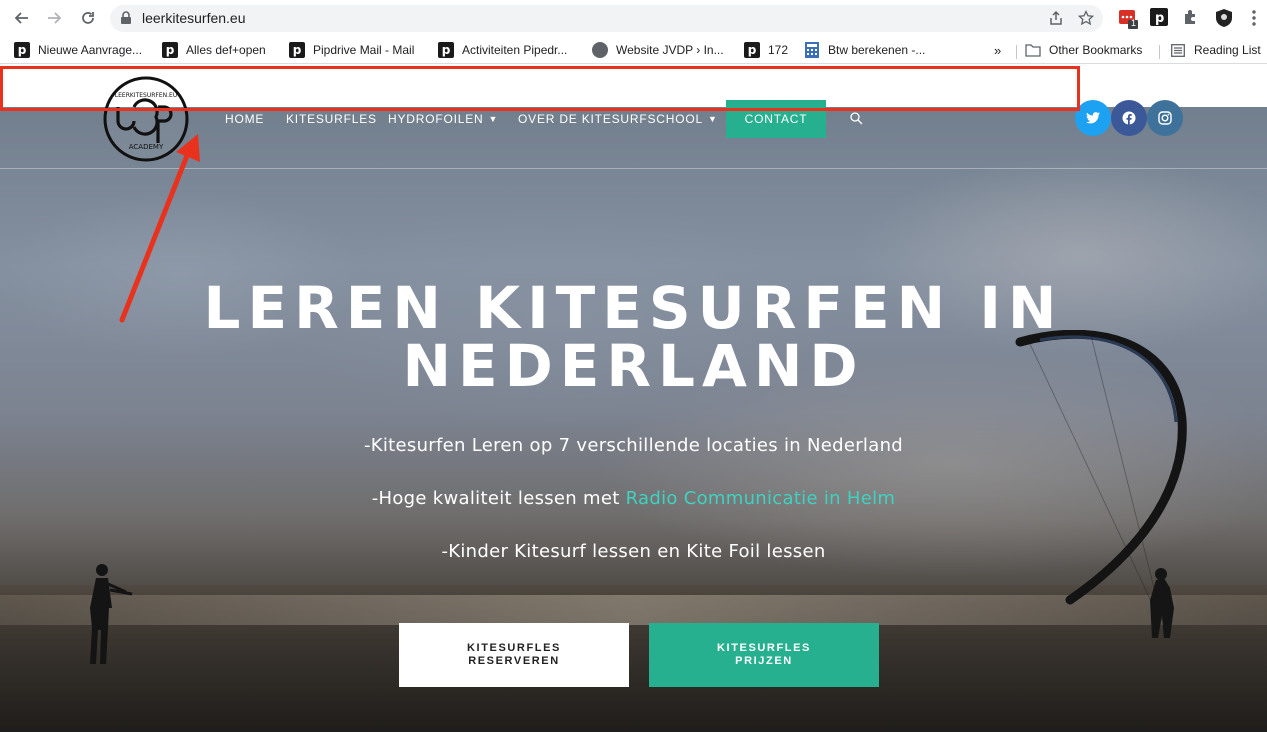 This screenshot has height=732, width=1267. I want to click on kitesurfles-reserveren-button: KITESURFLES RESERVEREN, so click(514, 655).